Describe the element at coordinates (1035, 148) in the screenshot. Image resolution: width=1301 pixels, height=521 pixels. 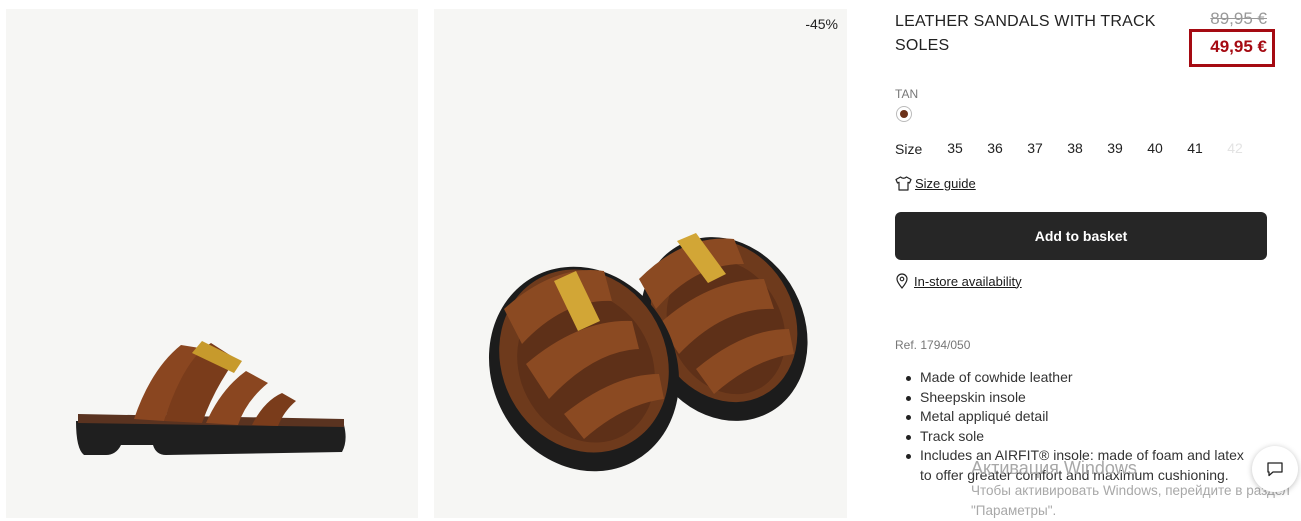
I see `size-37: 37` at that location.